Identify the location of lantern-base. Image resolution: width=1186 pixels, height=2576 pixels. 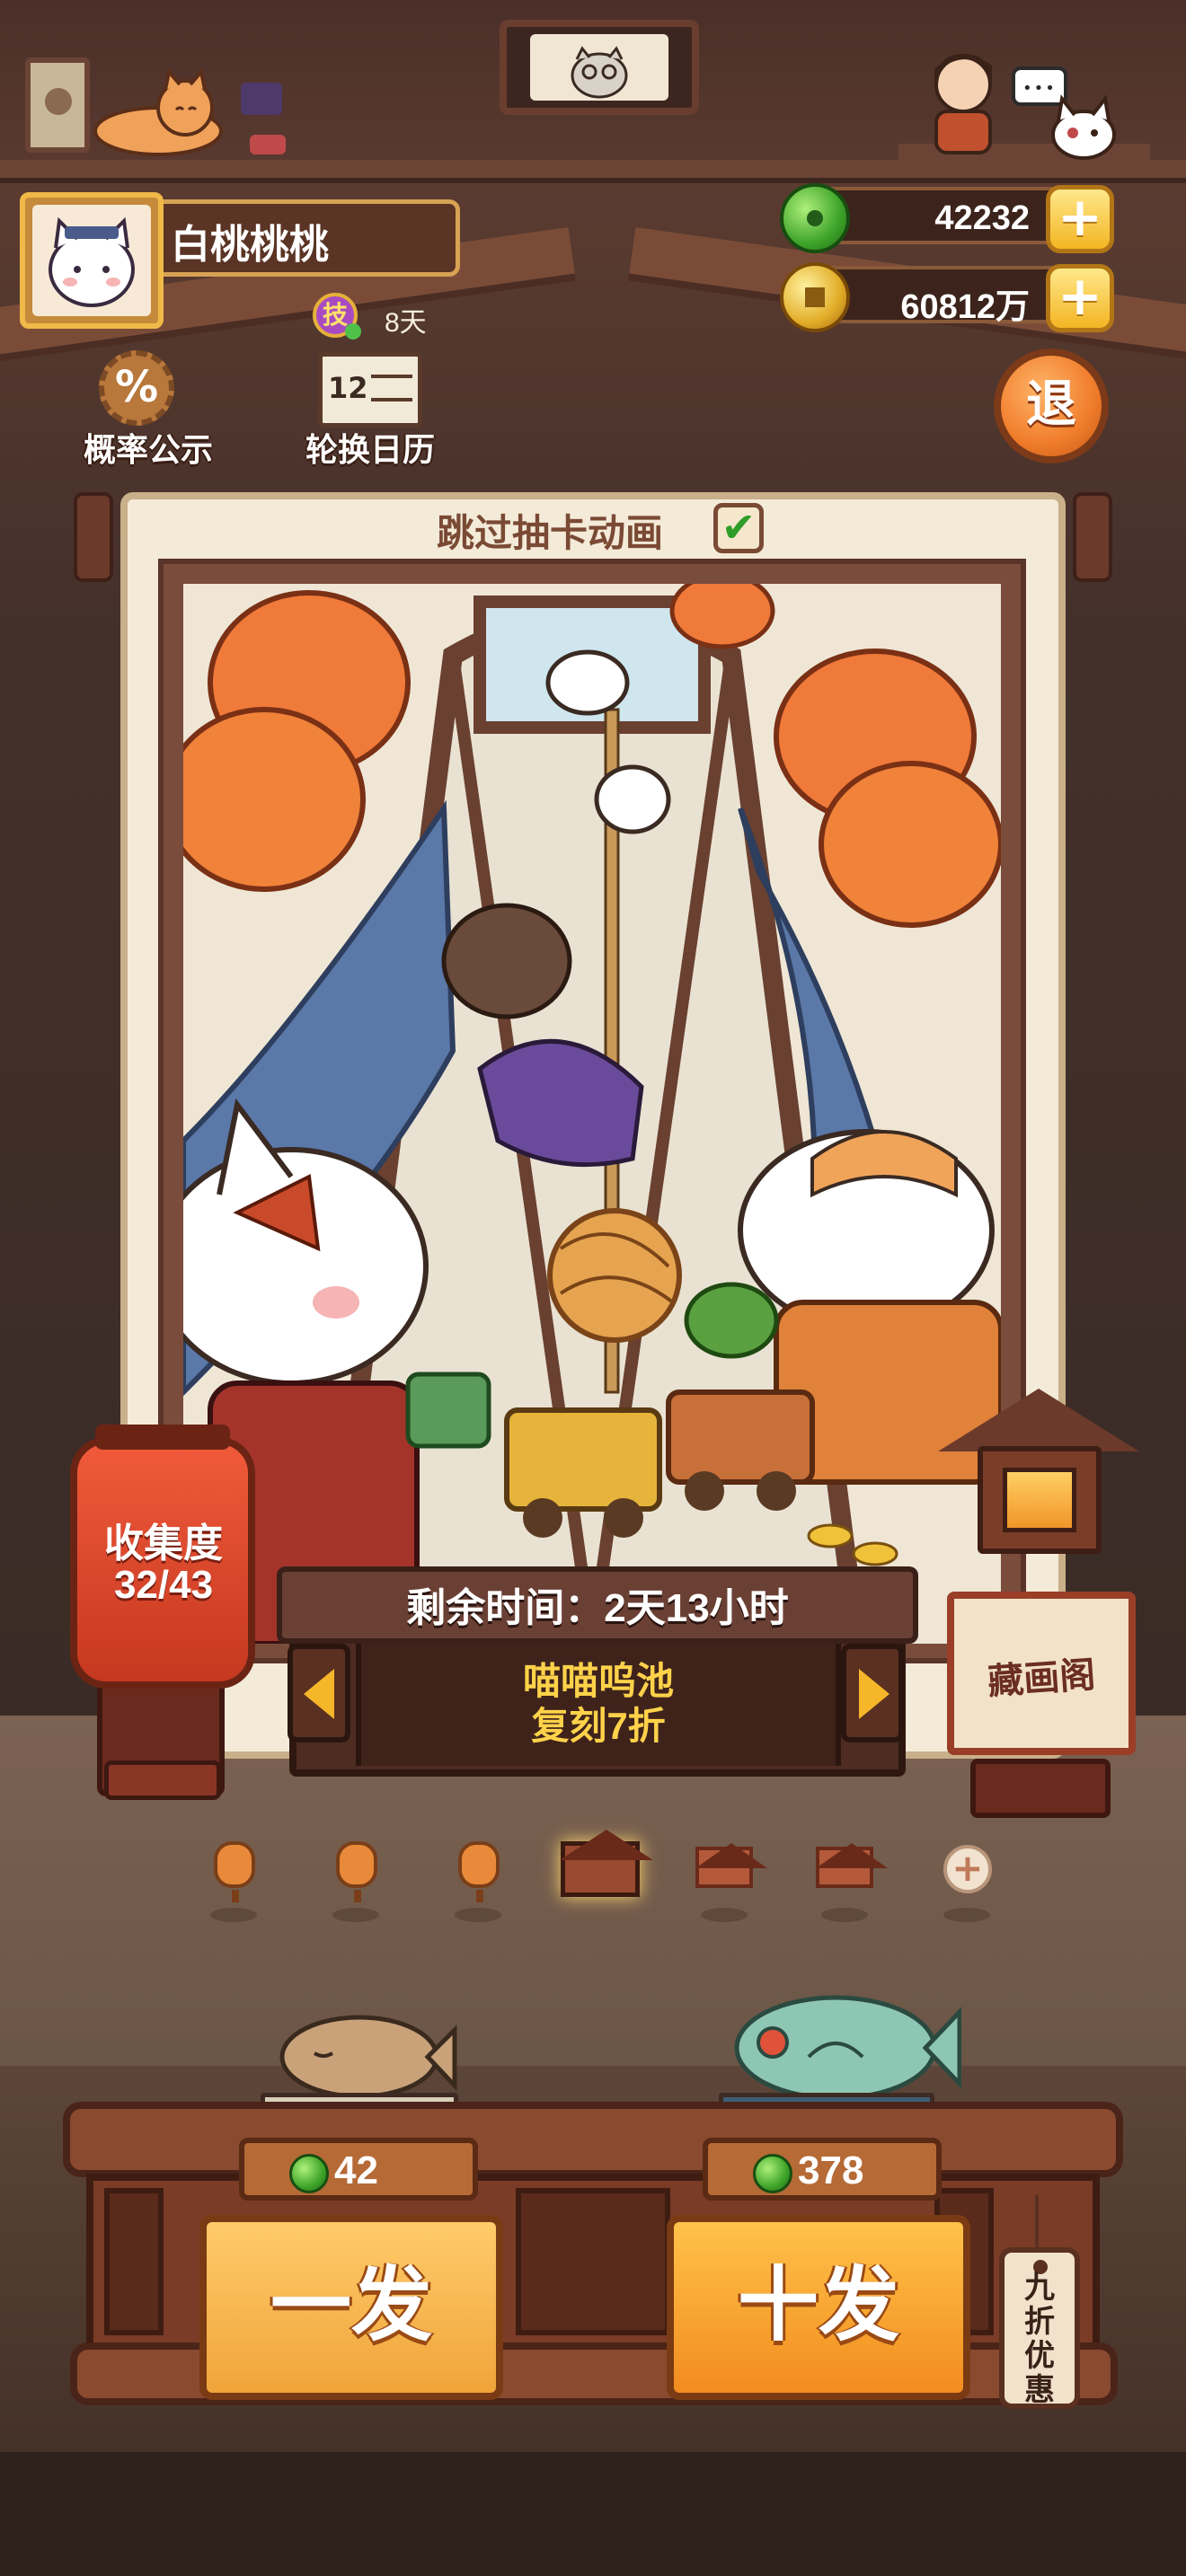
(162, 1780).